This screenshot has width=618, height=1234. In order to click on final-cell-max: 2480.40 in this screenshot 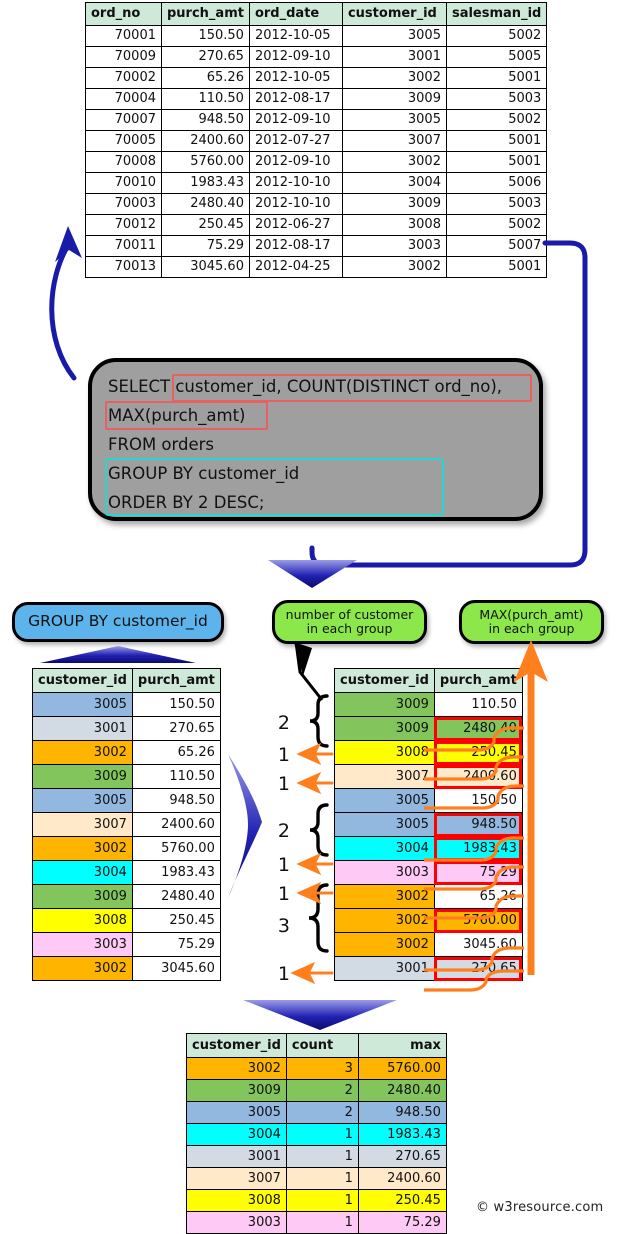, I will do `click(402, 1090)`.